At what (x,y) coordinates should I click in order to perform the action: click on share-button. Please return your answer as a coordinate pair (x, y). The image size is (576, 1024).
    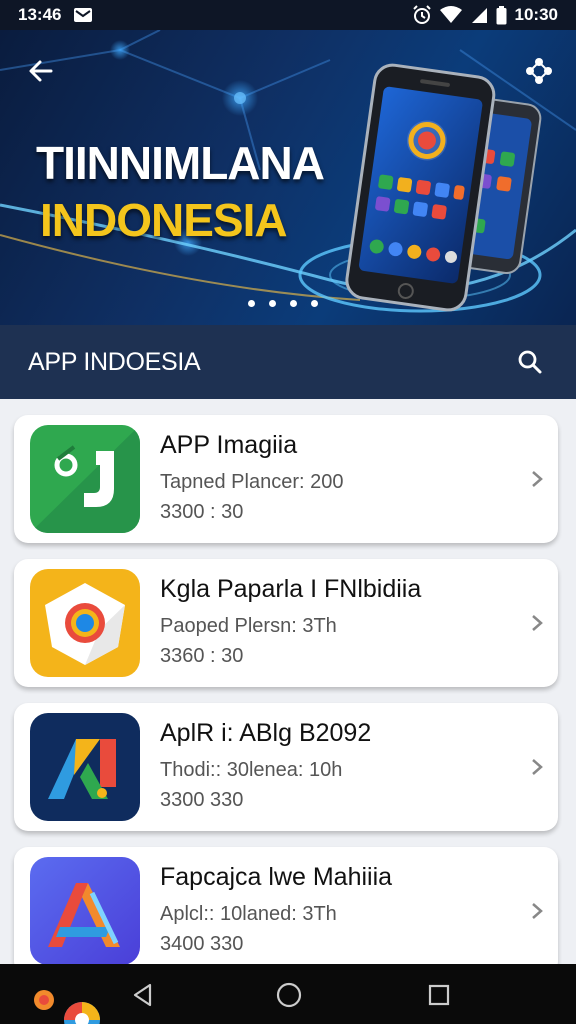
    Looking at the image, I should click on (539, 71).